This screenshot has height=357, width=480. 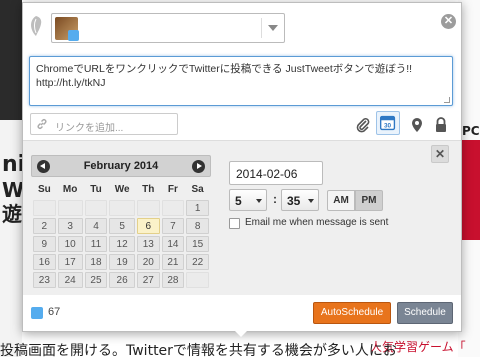 I want to click on weekday-label: Mo, so click(x=70, y=189).